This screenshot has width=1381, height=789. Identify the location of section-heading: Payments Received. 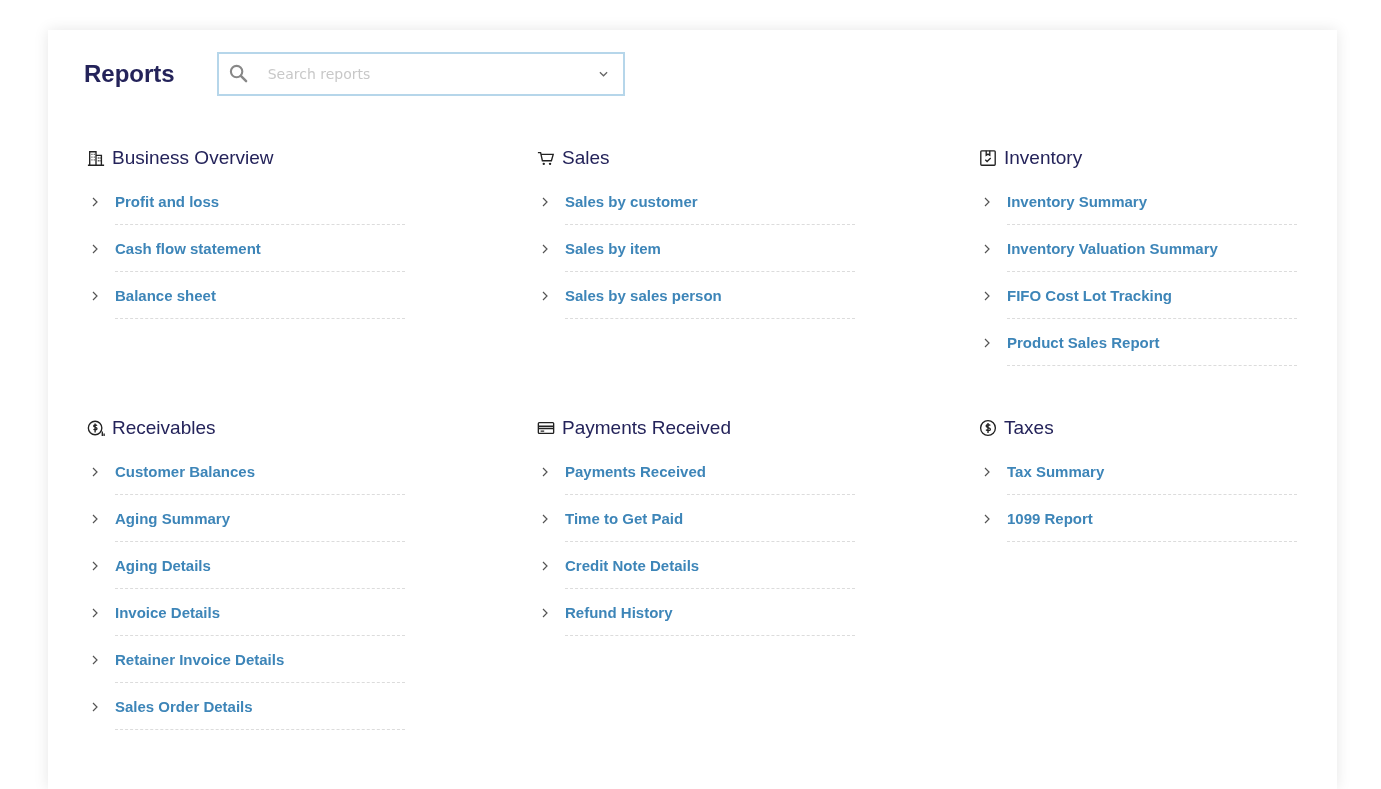
(646, 428).